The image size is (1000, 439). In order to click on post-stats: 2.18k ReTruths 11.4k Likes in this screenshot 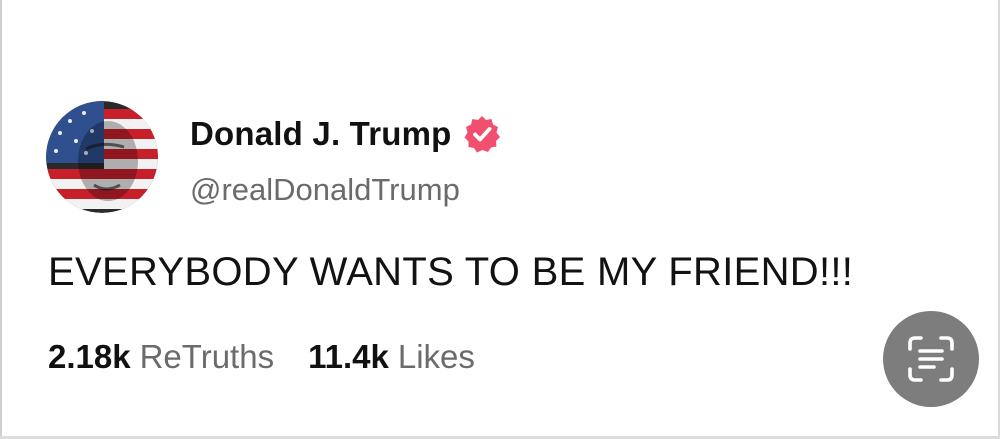, I will do `click(261, 357)`.